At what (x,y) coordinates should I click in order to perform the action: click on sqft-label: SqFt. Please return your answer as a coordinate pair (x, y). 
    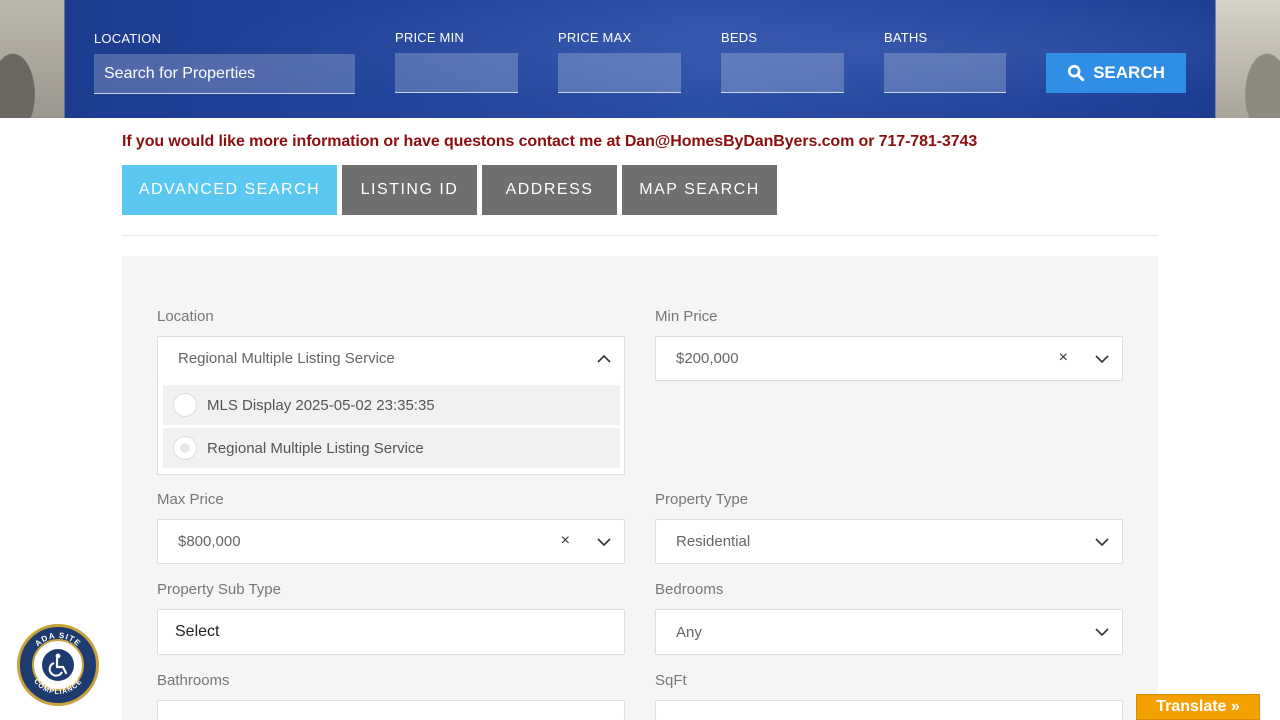
    Looking at the image, I should click on (671, 680).